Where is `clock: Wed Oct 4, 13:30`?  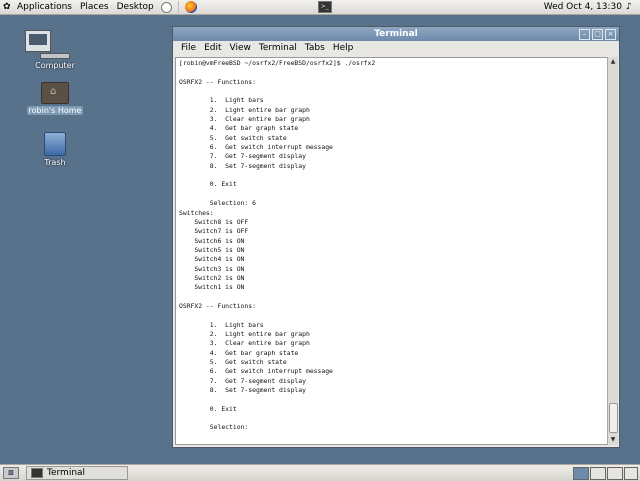 clock: Wed Oct 4, 13:30 is located at coordinates (583, 7).